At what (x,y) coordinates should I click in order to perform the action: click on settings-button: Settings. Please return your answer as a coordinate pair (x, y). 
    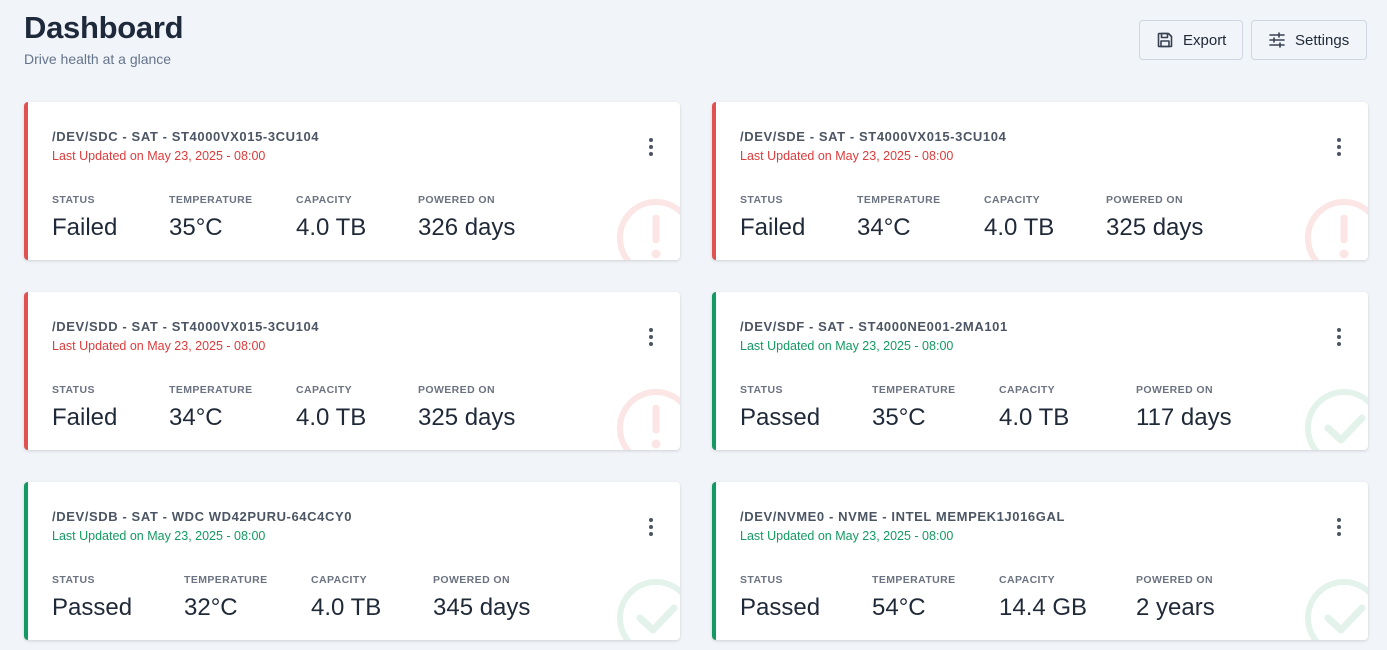
    Looking at the image, I should click on (1309, 40).